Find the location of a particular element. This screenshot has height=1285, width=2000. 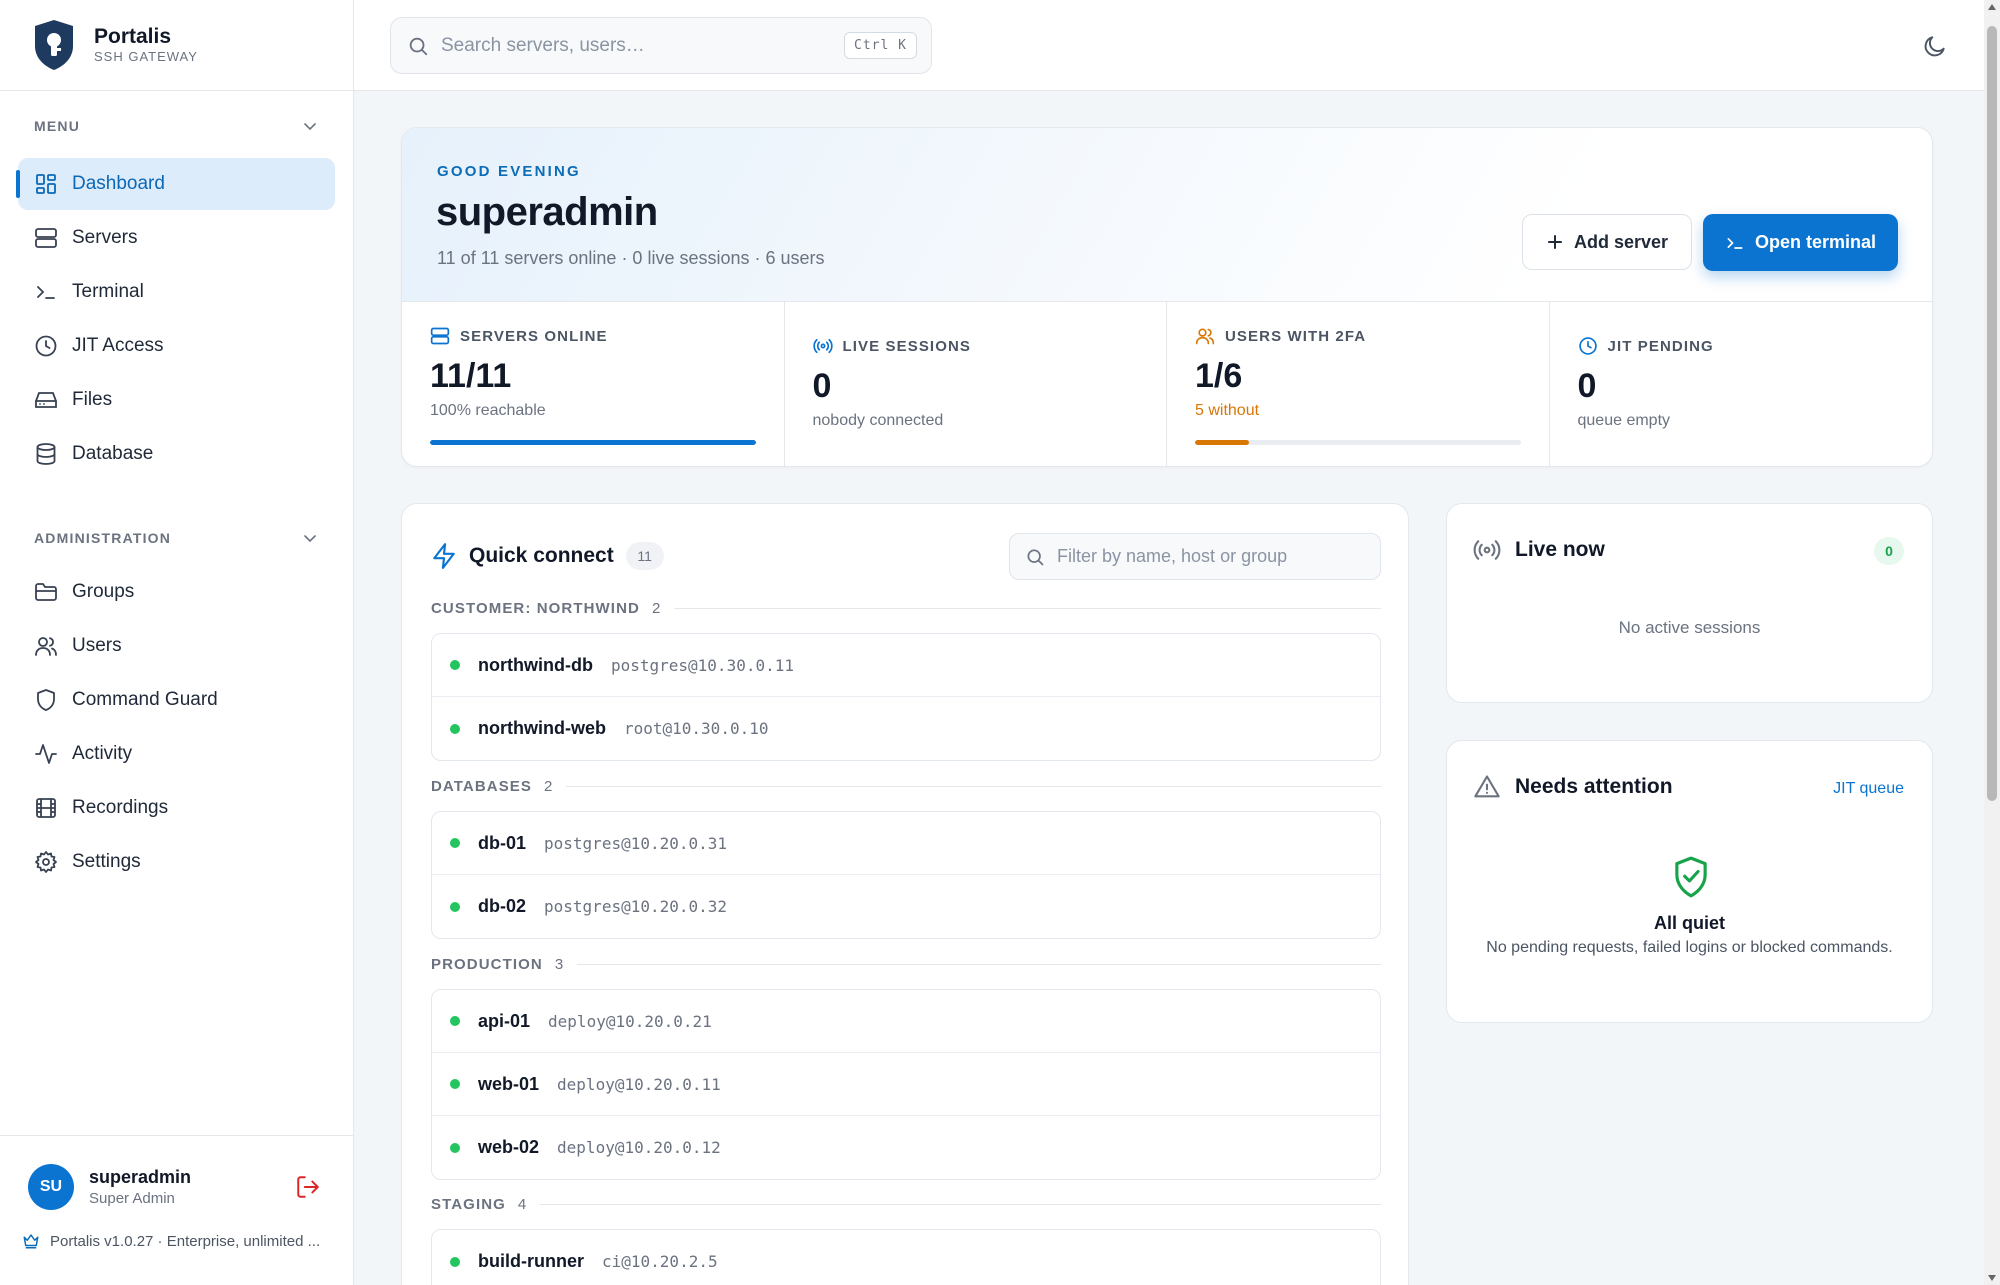

empty-state: No active sessions is located at coordinates (1689, 627).